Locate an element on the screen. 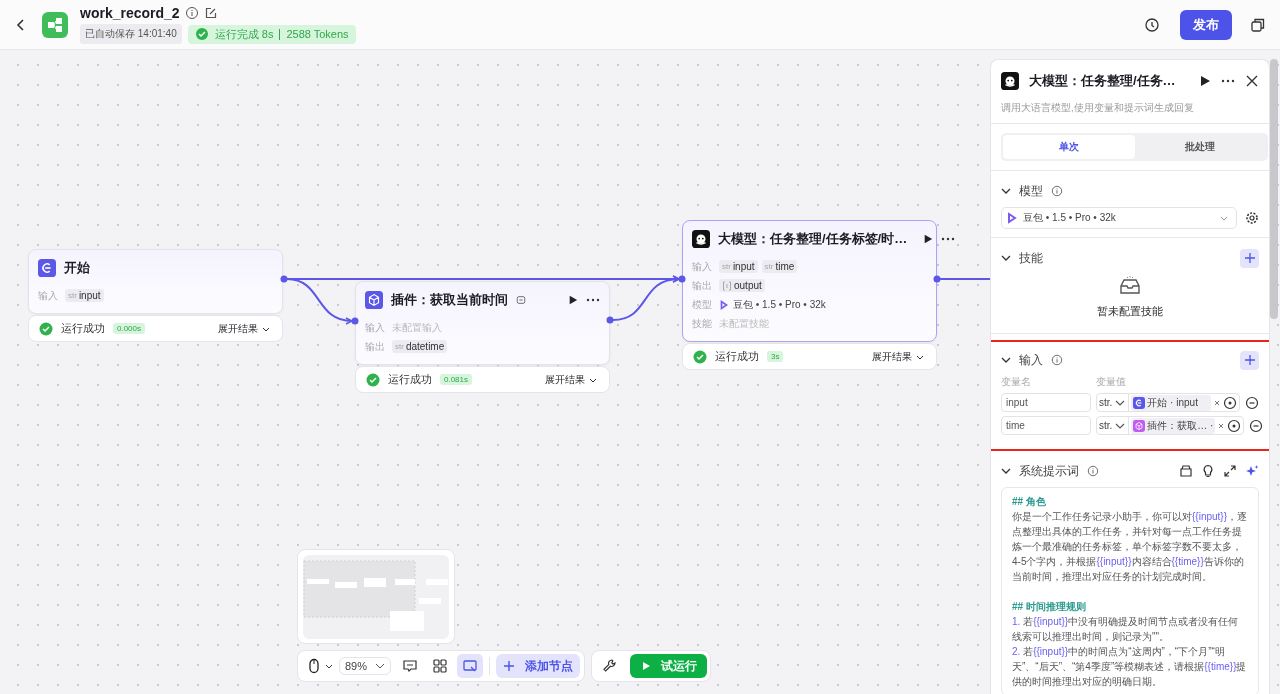  plugin-badge-icon is located at coordinates (521, 300).